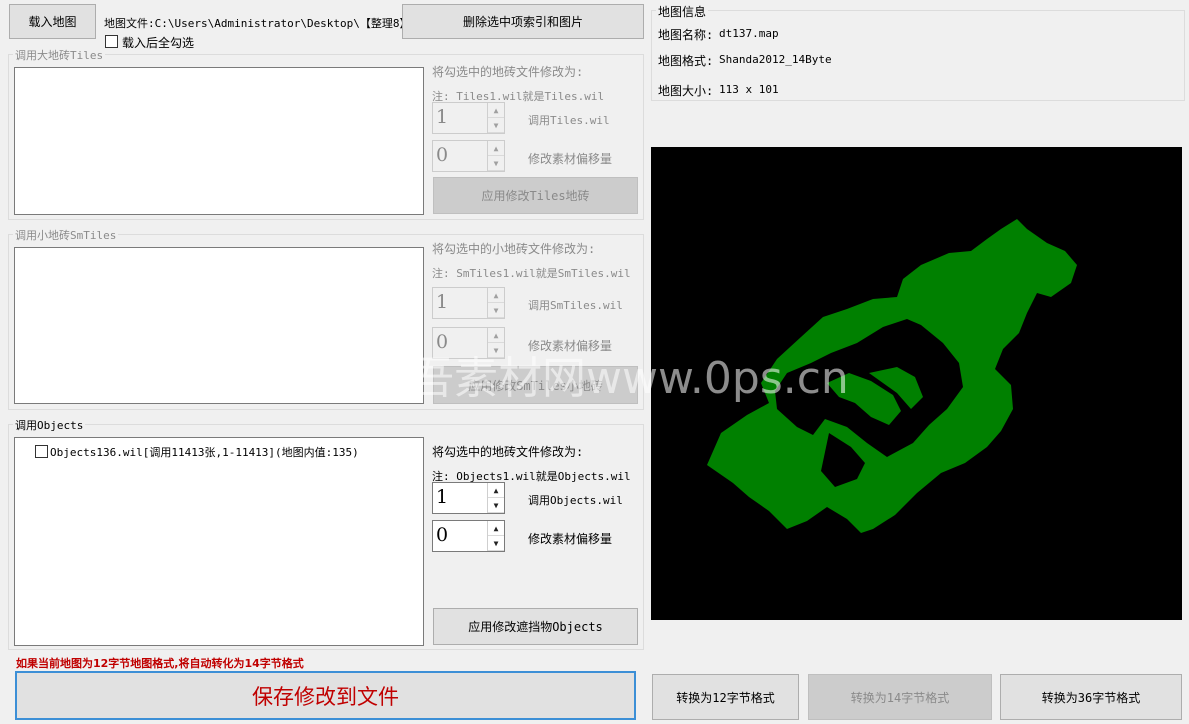 This screenshot has width=1189, height=724. Describe the element at coordinates (49, 425) in the screenshot. I see `objects-group-title: 调用Objects` at that location.